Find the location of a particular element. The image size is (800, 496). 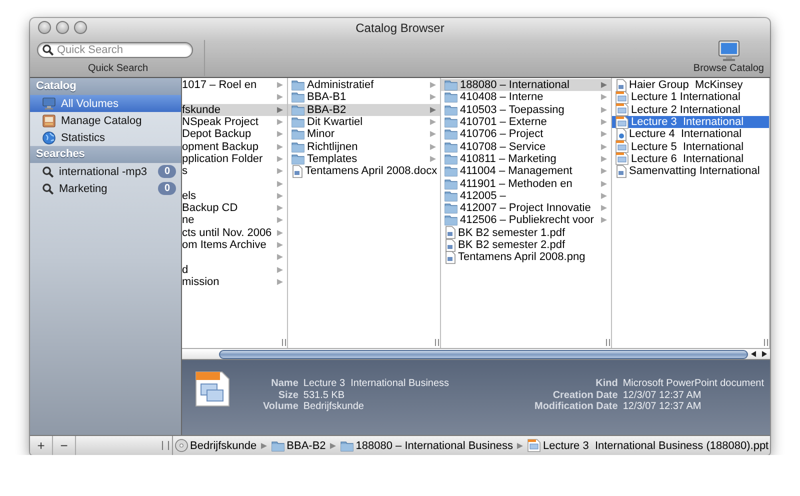

file-row: pplication Folder is located at coordinates (234, 159).